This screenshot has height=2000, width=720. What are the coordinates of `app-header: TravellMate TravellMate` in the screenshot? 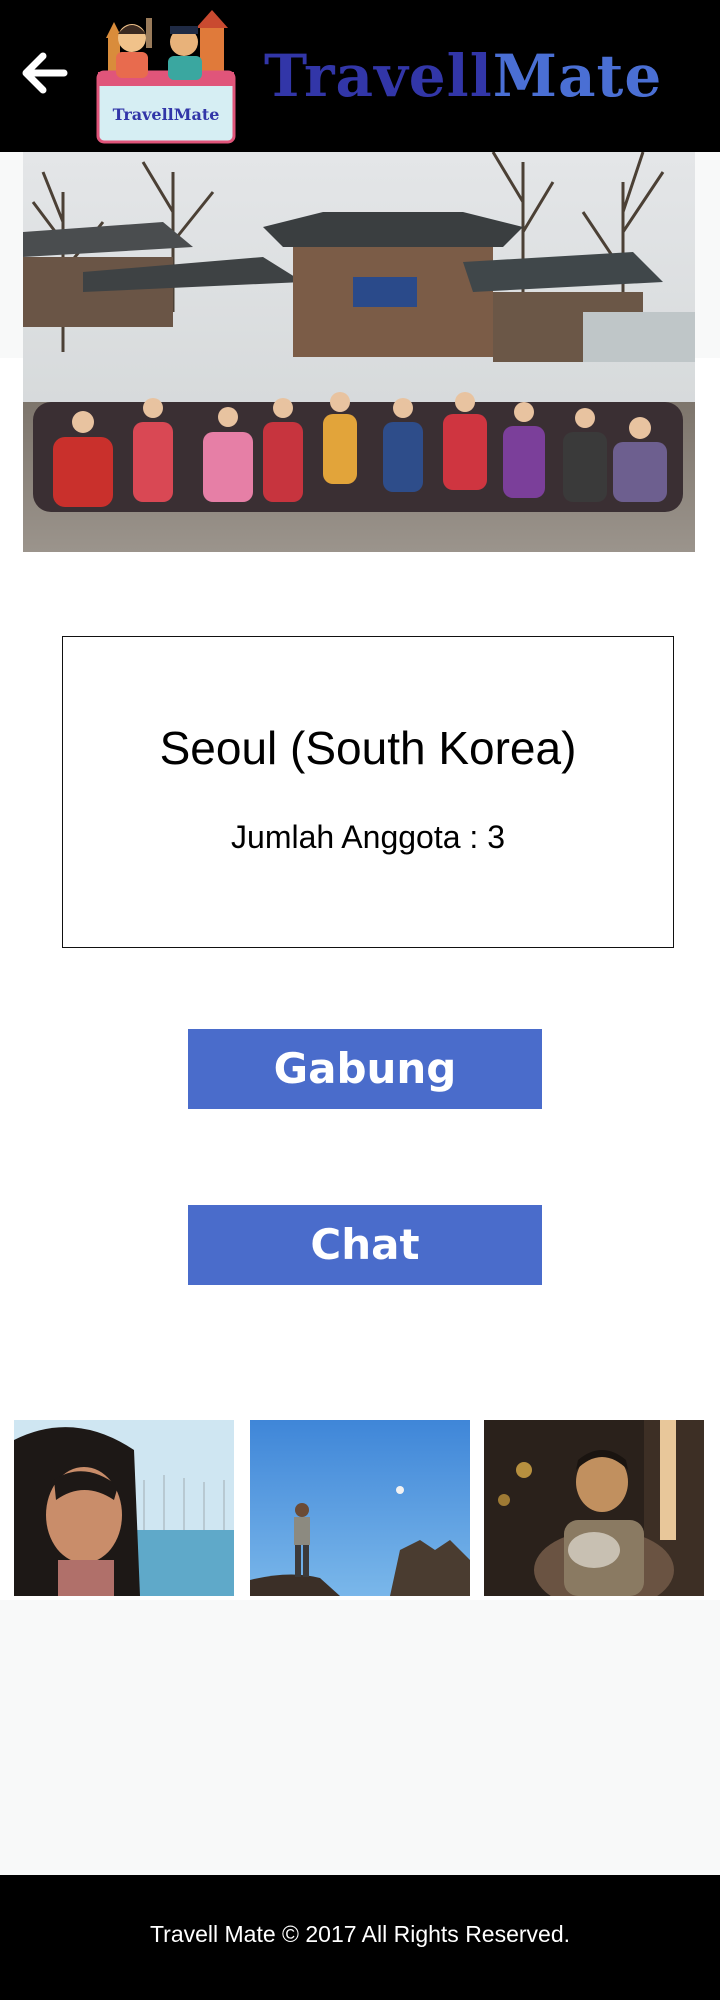 It's located at (360, 76).